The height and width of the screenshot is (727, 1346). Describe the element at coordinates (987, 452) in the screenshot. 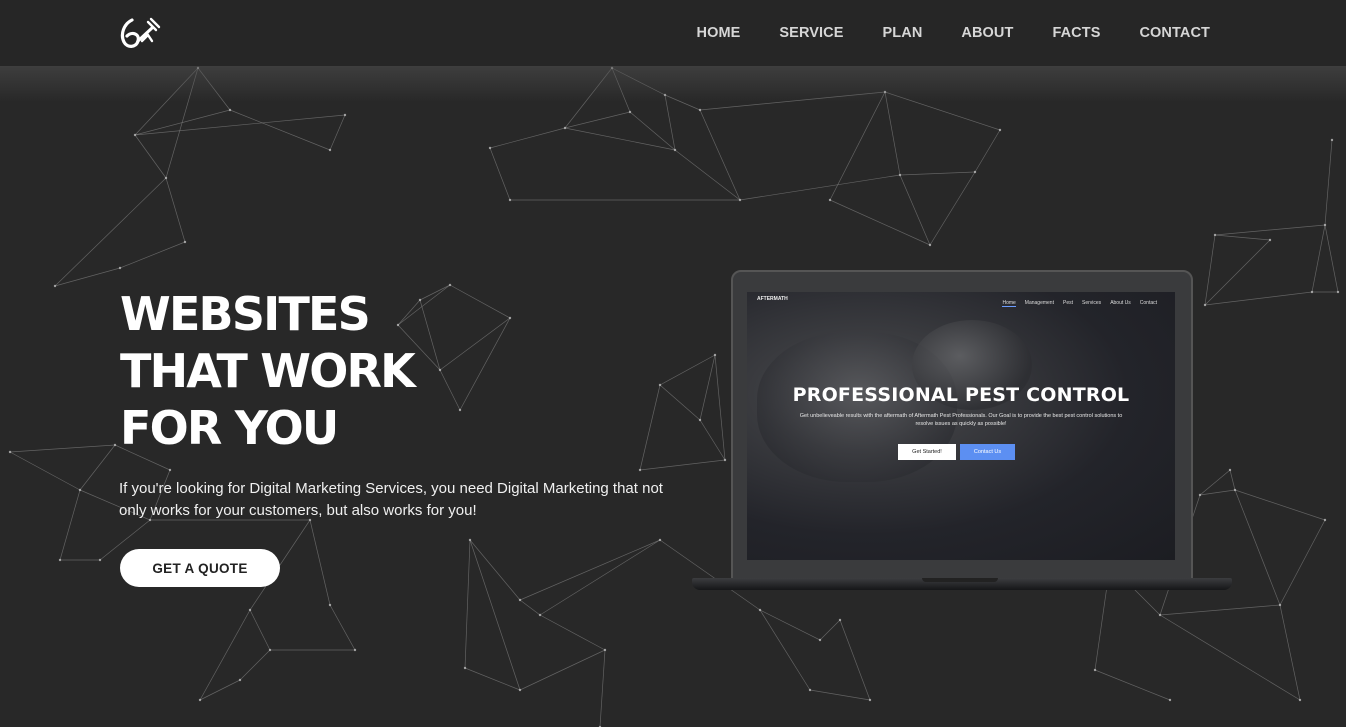

I see `mini-contact-us-button: Contact Us` at that location.